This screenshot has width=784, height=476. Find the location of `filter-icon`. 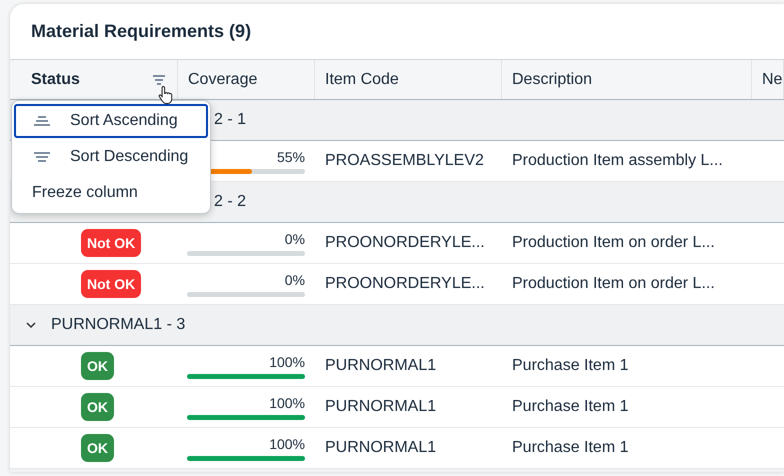

filter-icon is located at coordinates (159, 79).